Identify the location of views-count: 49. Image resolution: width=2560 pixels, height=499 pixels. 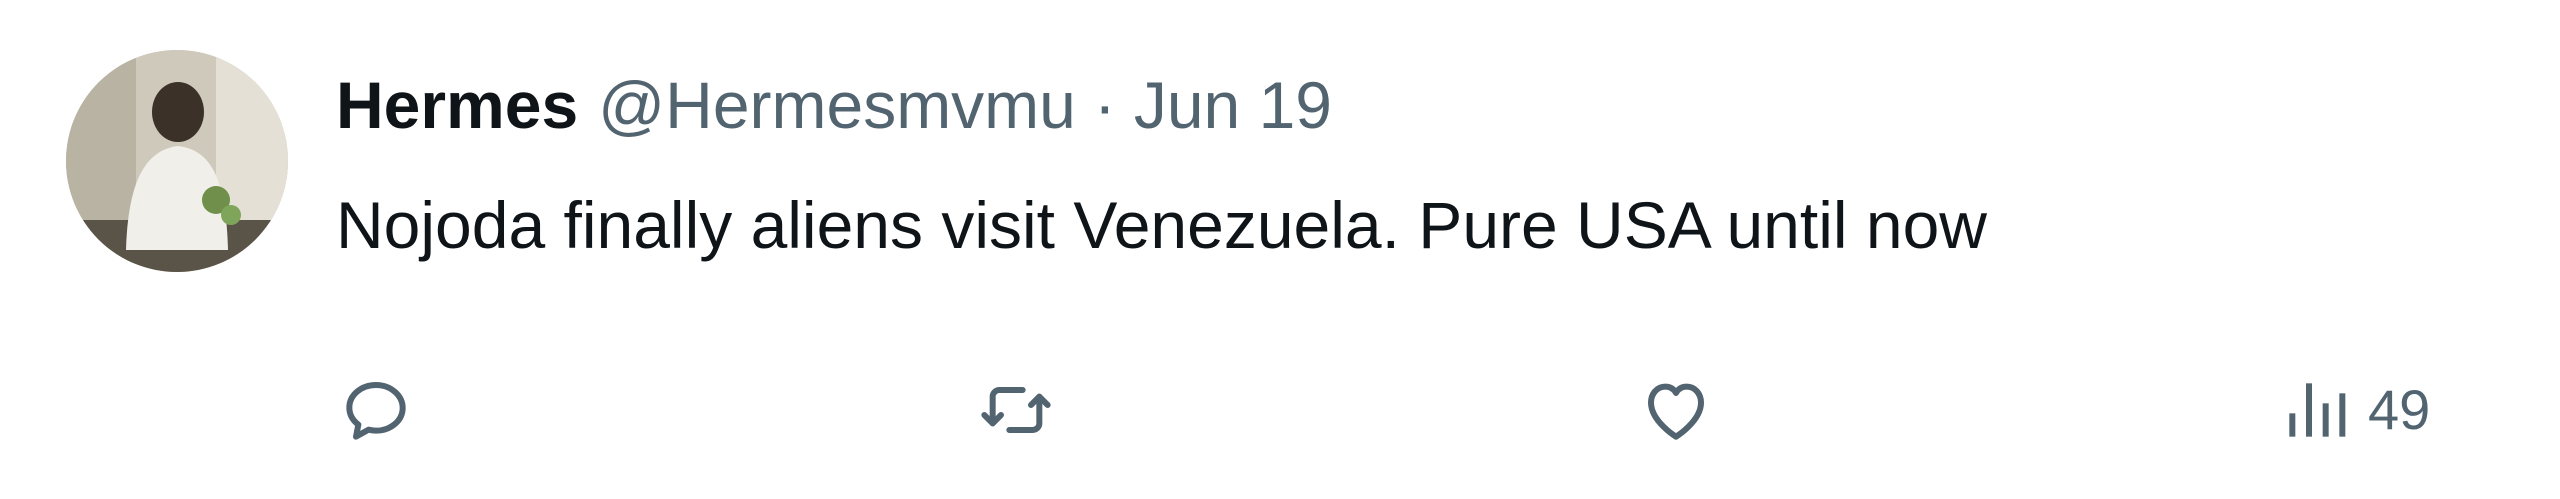
(2399, 409).